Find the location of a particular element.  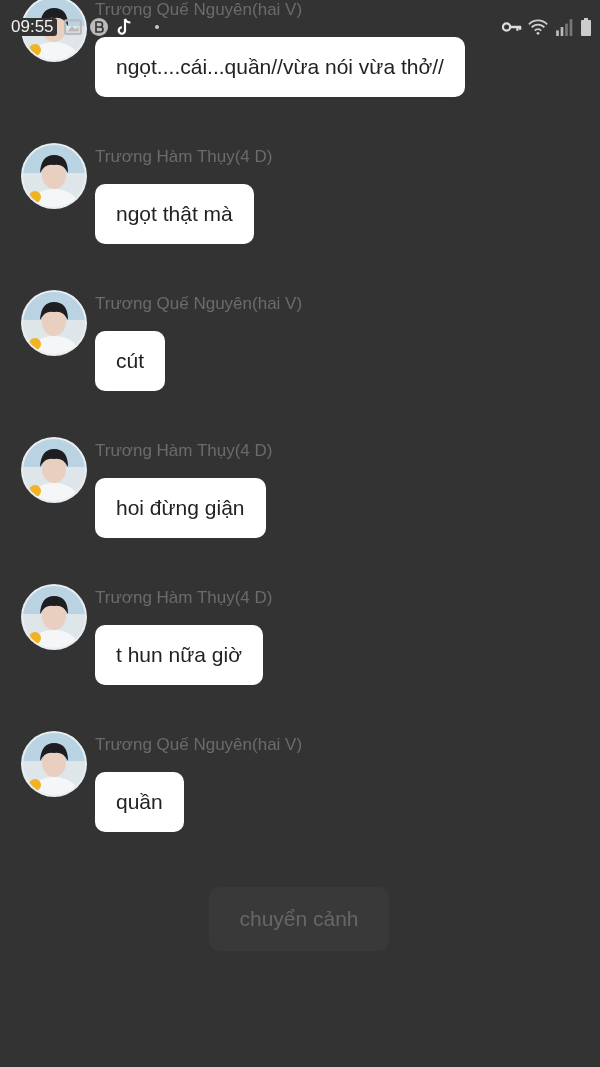

circle-letter-icon is located at coordinates (98, 27).